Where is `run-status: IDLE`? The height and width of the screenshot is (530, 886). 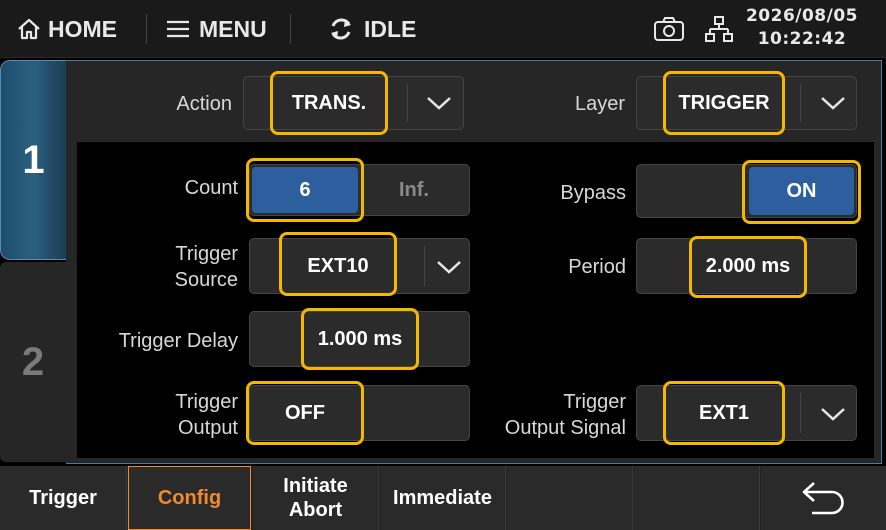 run-status: IDLE is located at coordinates (371, 29).